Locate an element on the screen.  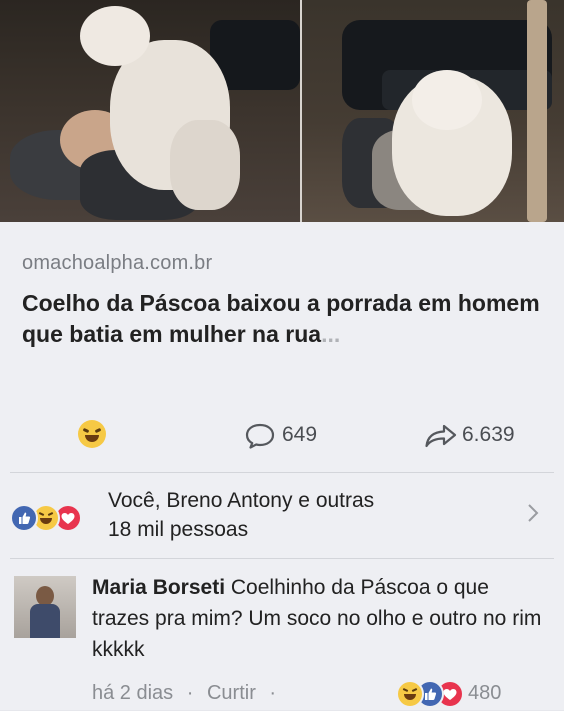
chevron-right-icon is located at coordinates (533, 513).